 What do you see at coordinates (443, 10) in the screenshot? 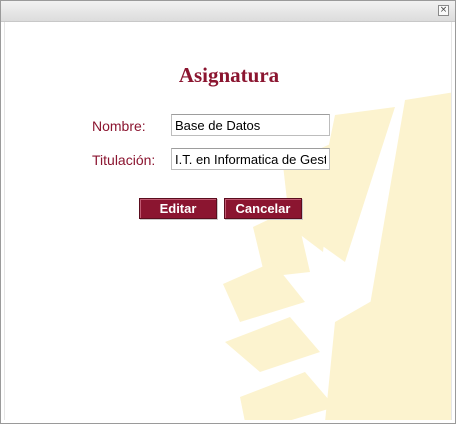
I see `close-icon: ×` at bounding box center [443, 10].